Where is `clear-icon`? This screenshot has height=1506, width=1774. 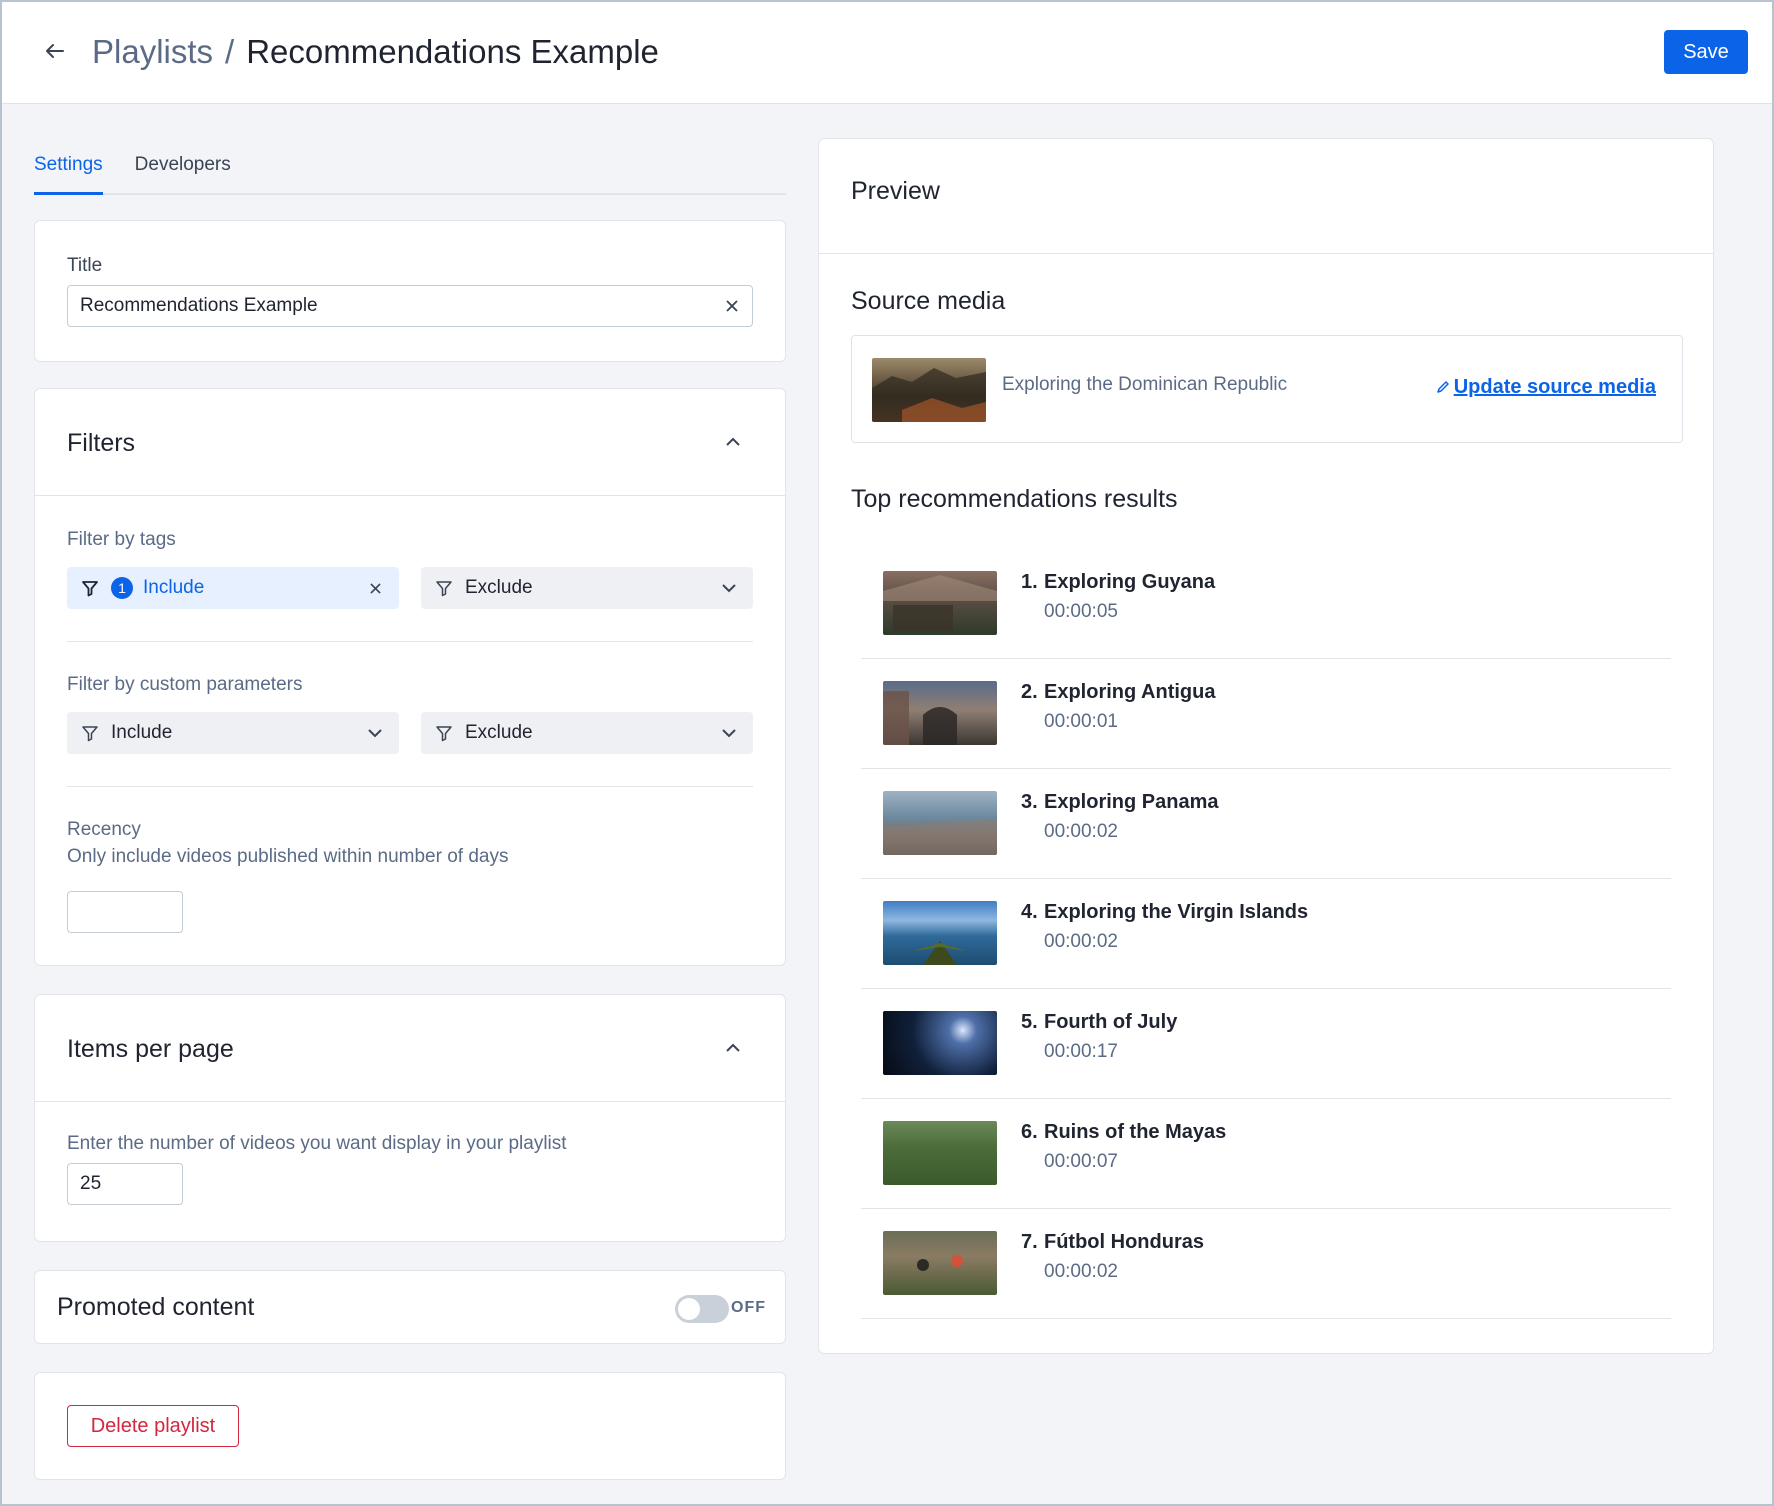 clear-icon is located at coordinates (732, 306).